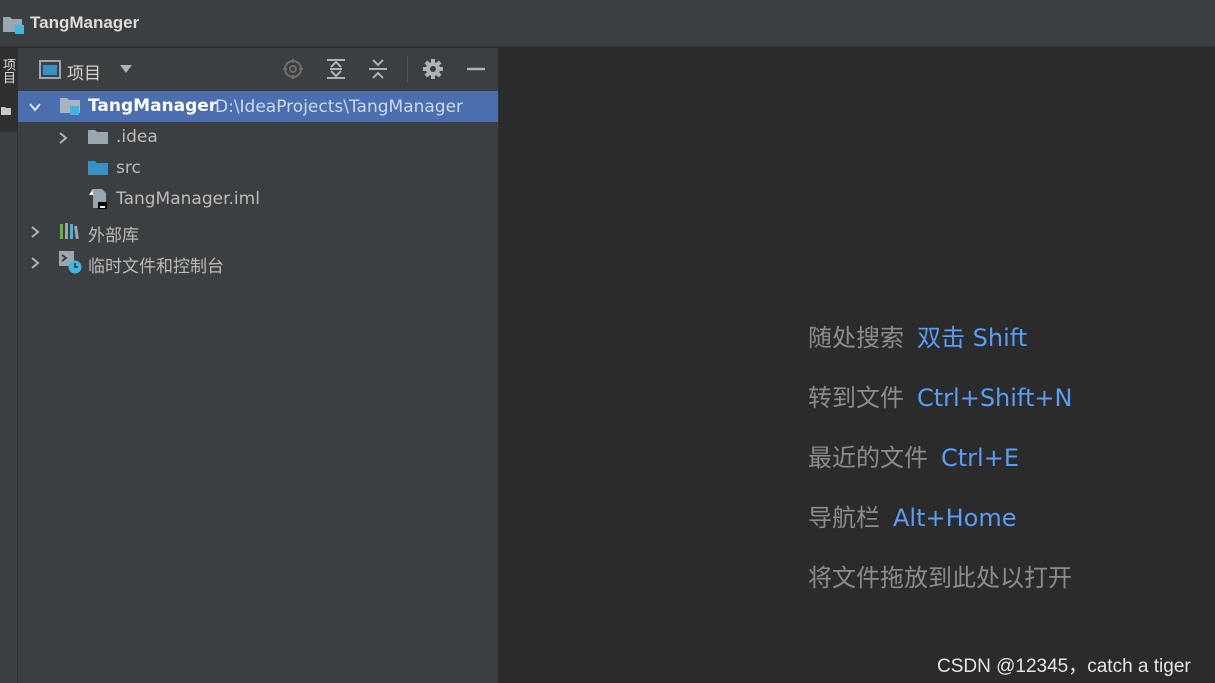 This screenshot has width=1215, height=683. Describe the element at coordinates (7, 71) in the screenshot. I see `project-tool-tab-label: 项目` at that location.